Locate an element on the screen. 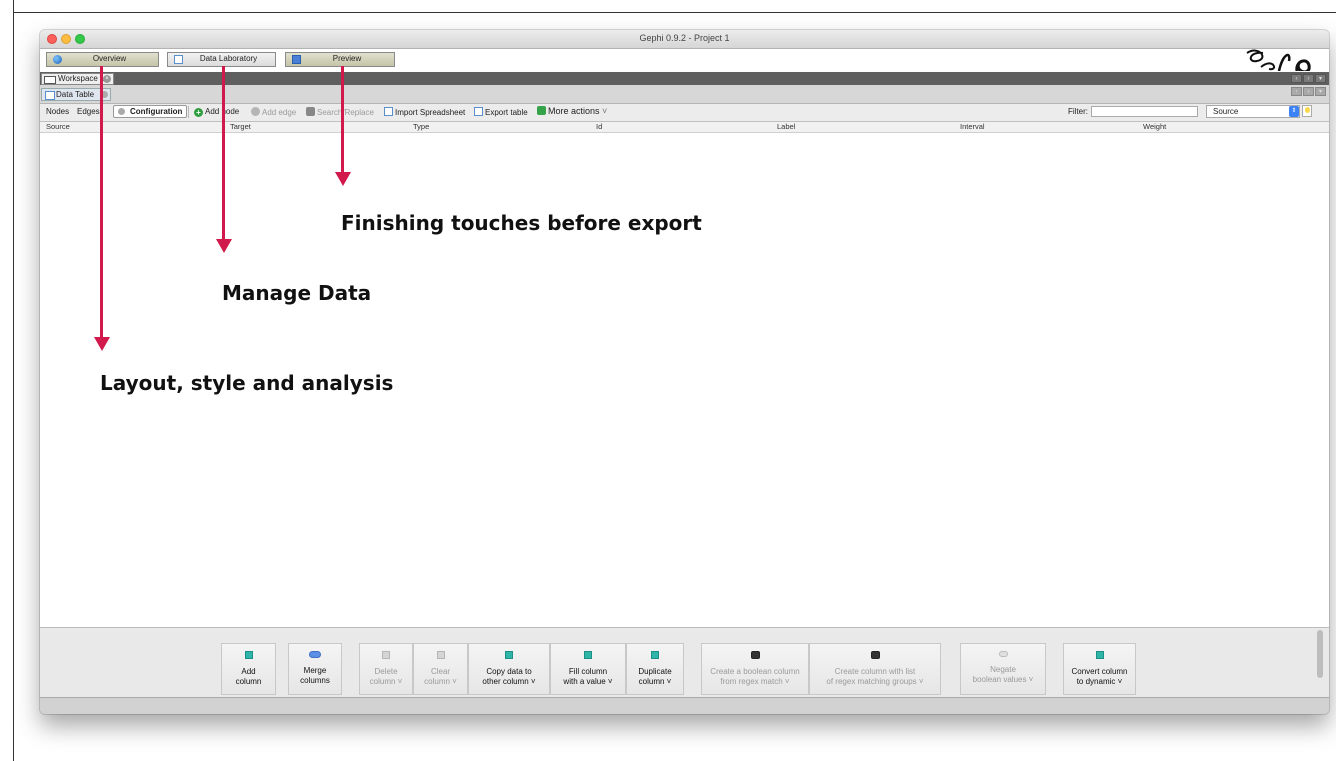 The width and height of the screenshot is (1336, 761). chevron-down-icon: ˅ is located at coordinates (605, 111).